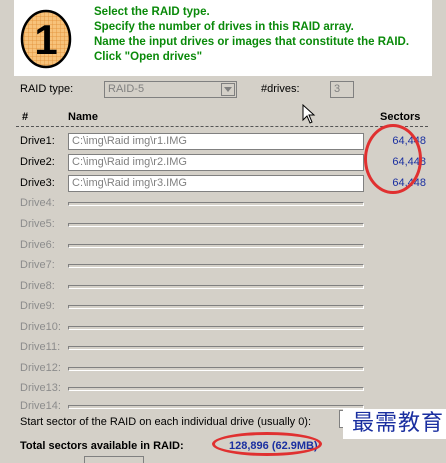 Image resolution: width=446 pixels, height=463 pixels. What do you see at coordinates (280, 89) in the screenshot?
I see `drives-count-label: #drives:` at bounding box center [280, 89].